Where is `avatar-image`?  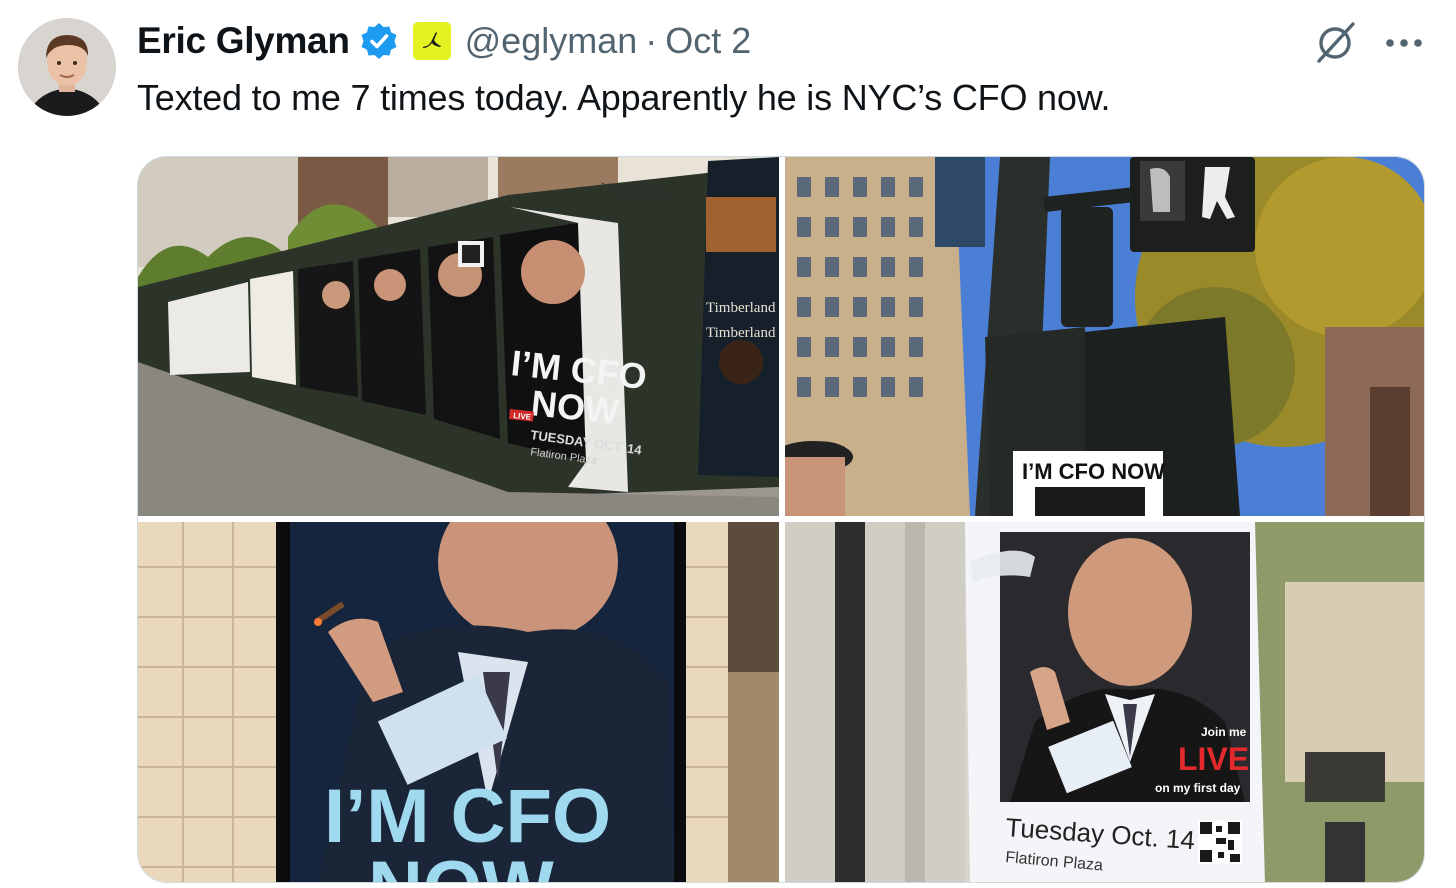 avatar-image is located at coordinates (67, 67).